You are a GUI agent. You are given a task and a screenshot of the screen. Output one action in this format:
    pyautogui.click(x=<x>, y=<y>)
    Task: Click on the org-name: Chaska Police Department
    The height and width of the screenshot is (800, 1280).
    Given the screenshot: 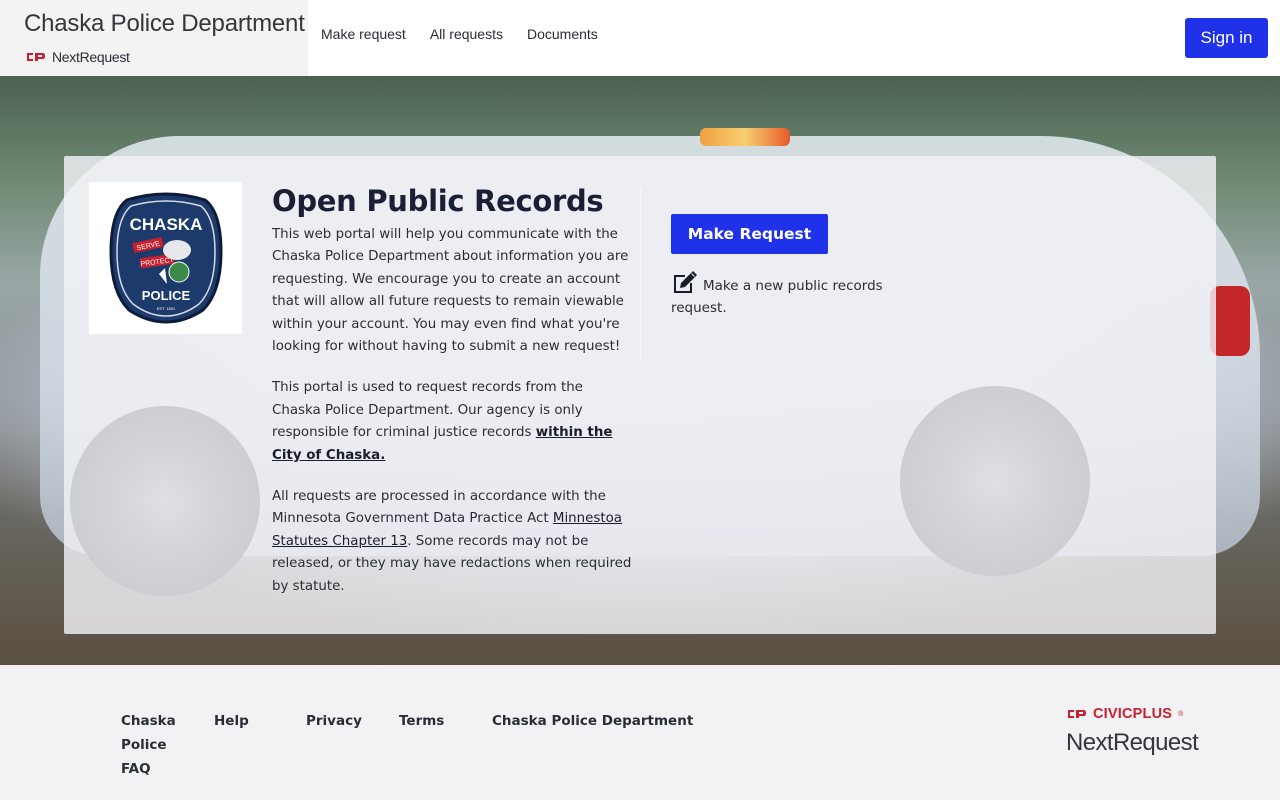 What is the action you would take?
    pyautogui.click(x=164, y=23)
    